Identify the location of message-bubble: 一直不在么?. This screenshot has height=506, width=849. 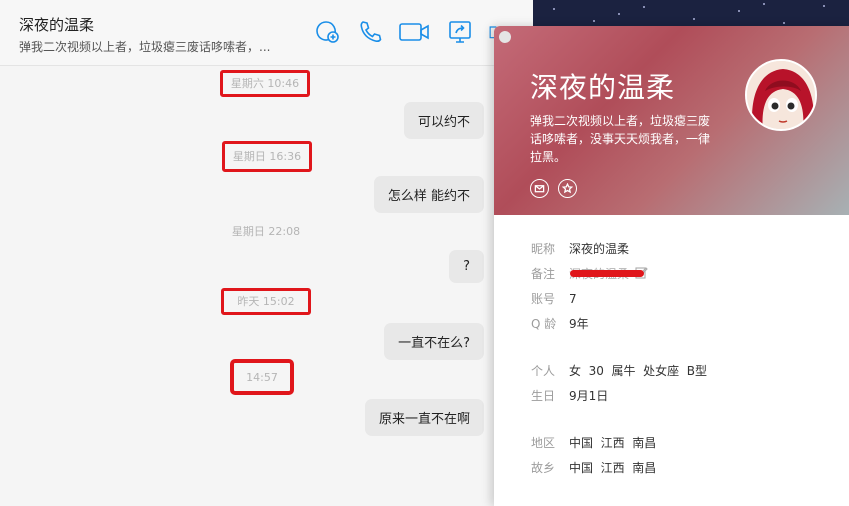
(434, 341).